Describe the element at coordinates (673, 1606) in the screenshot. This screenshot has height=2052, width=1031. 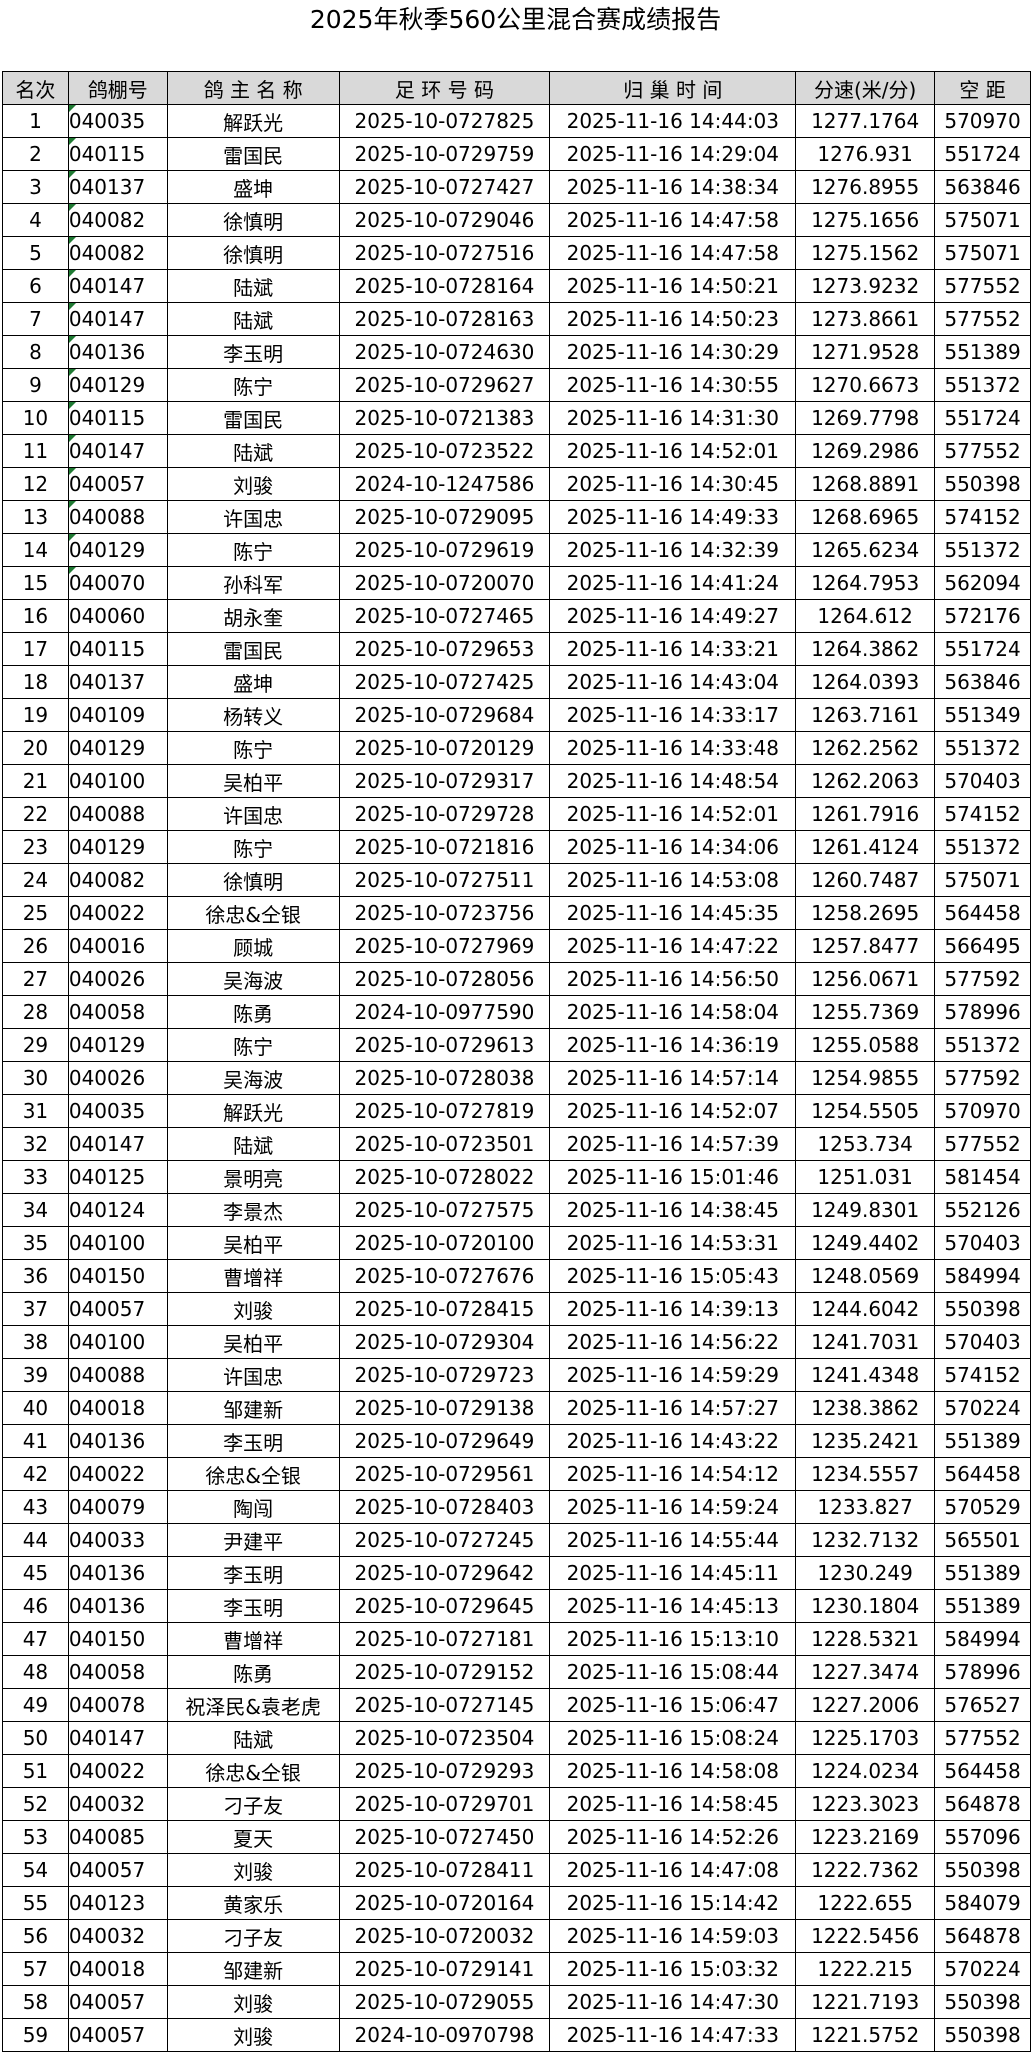
I see `arrival-time-cell: 2025-11-16 14:45:13` at that location.